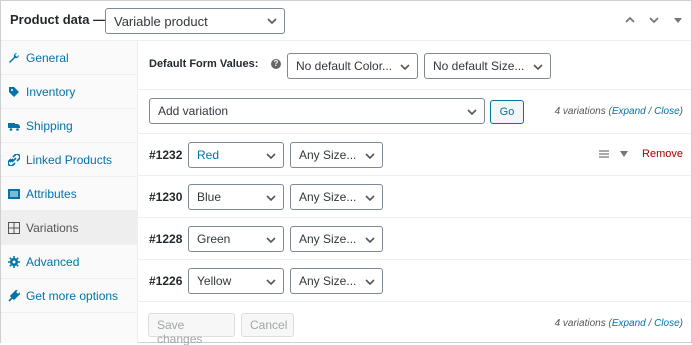  What do you see at coordinates (317, 111) in the screenshot?
I see `add-variation-select: Add variation` at bounding box center [317, 111].